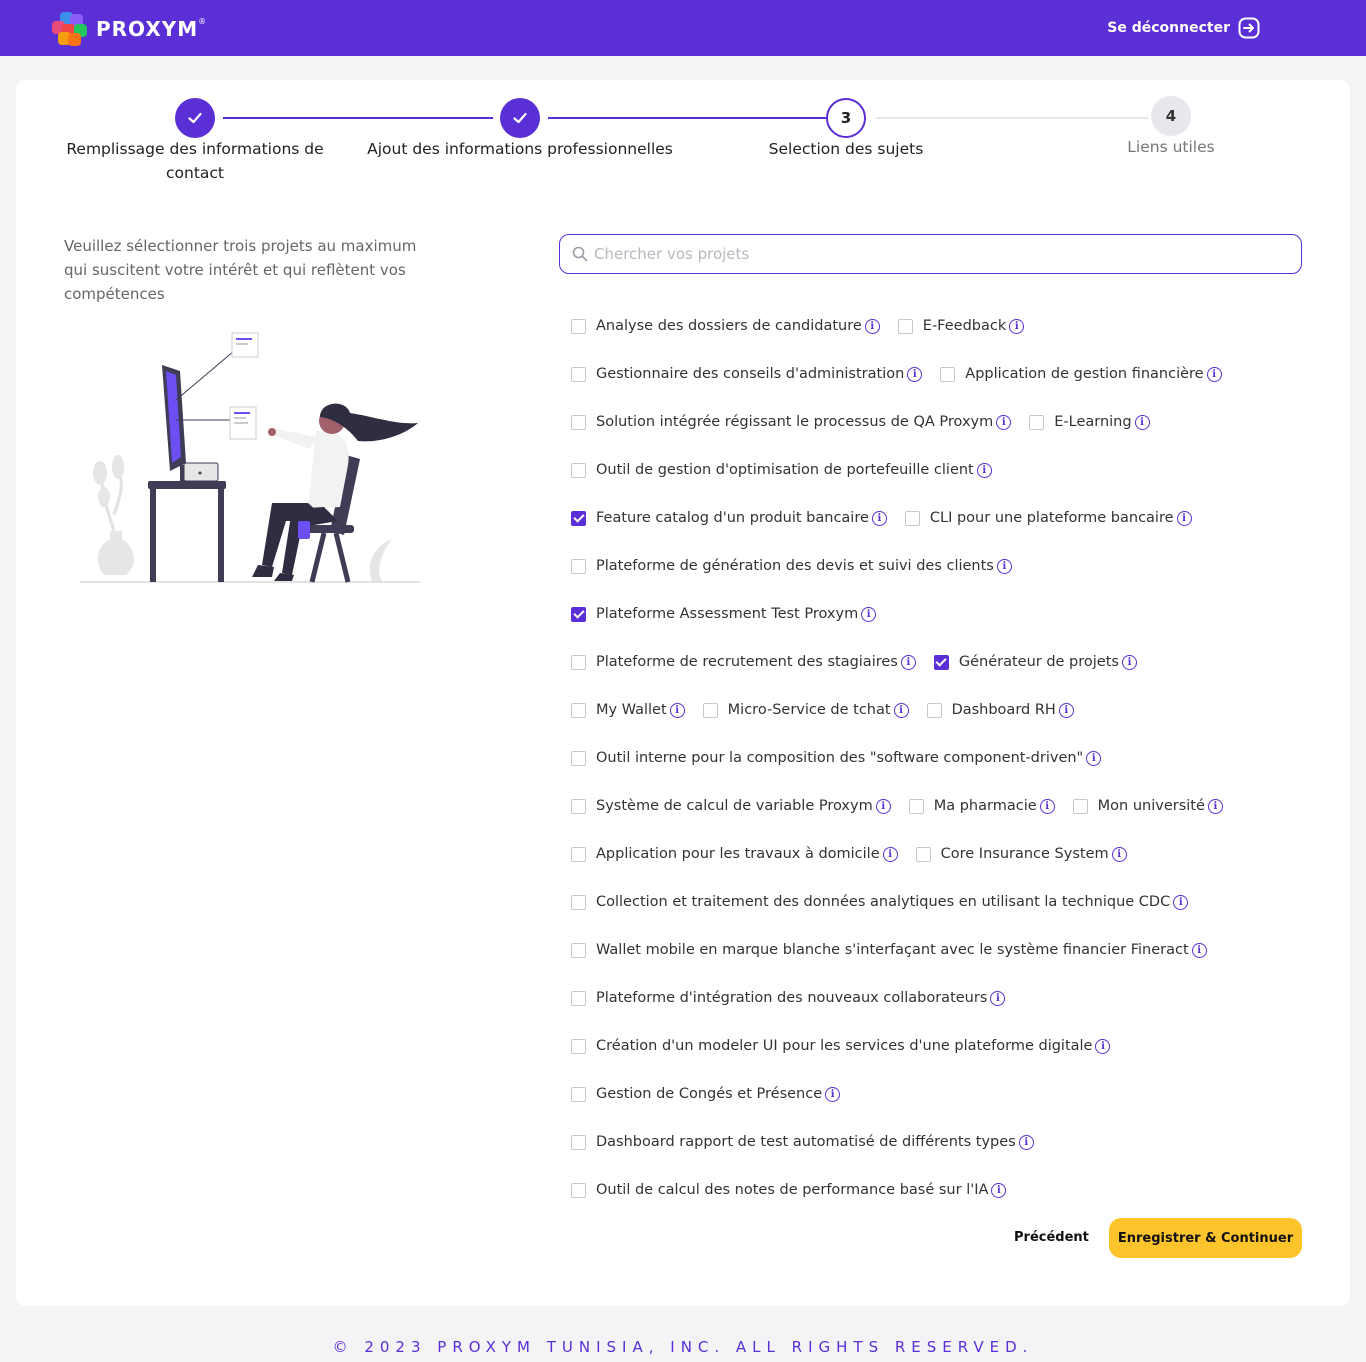 This screenshot has height=1362, width=1366. What do you see at coordinates (724, 614) in the screenshot?
I see `project-option: Plateforme Assessment Test Proxym i` at bounding box center [724, 614].